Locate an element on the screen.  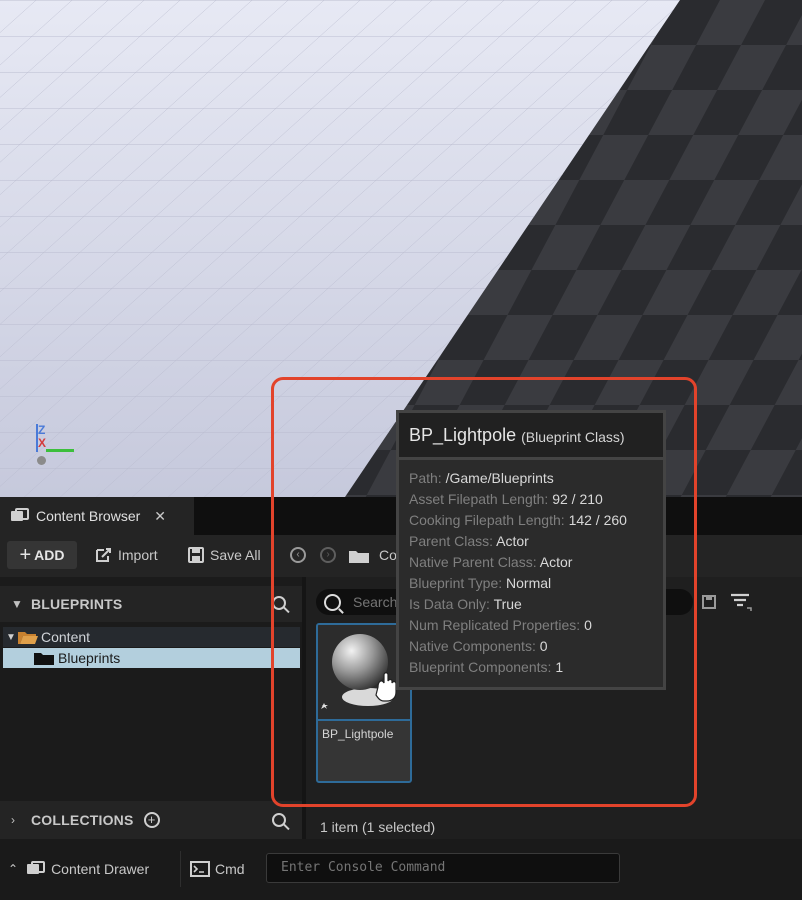
add-button: + ADD is located at coordinates (42, 555).